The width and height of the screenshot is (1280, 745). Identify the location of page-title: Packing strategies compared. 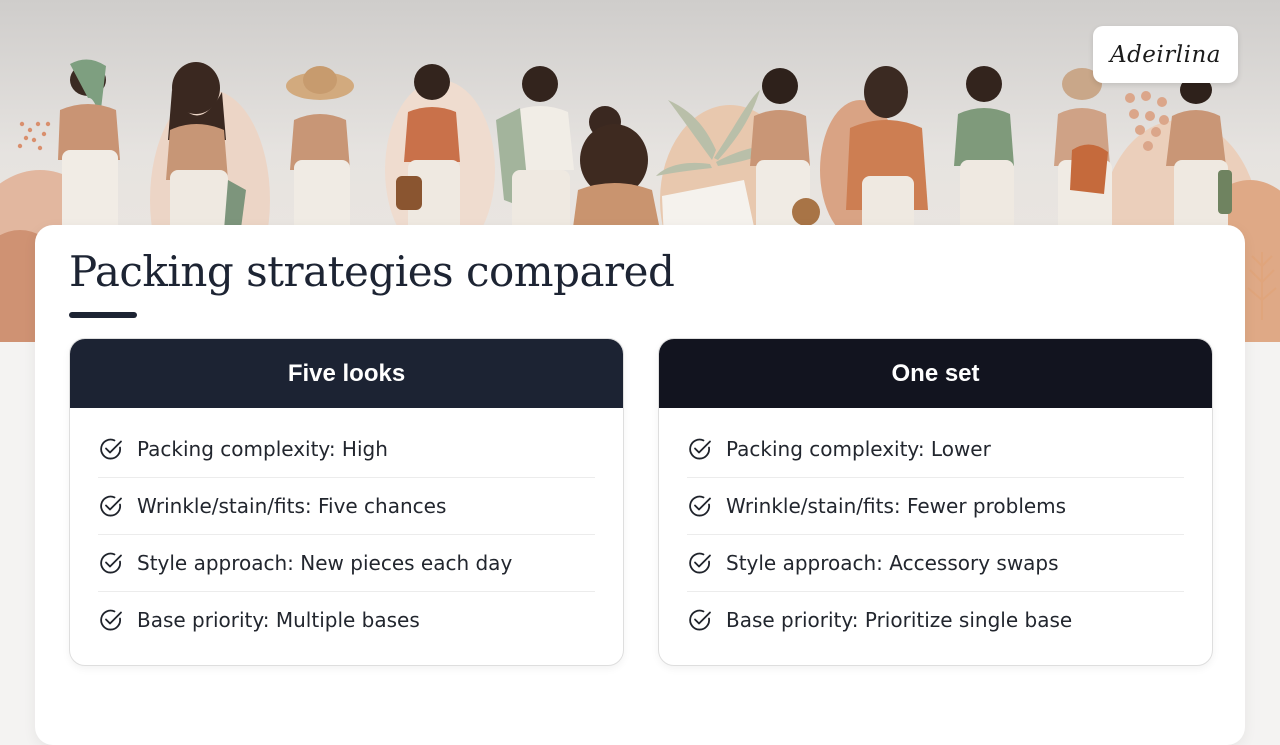
(372, 271).